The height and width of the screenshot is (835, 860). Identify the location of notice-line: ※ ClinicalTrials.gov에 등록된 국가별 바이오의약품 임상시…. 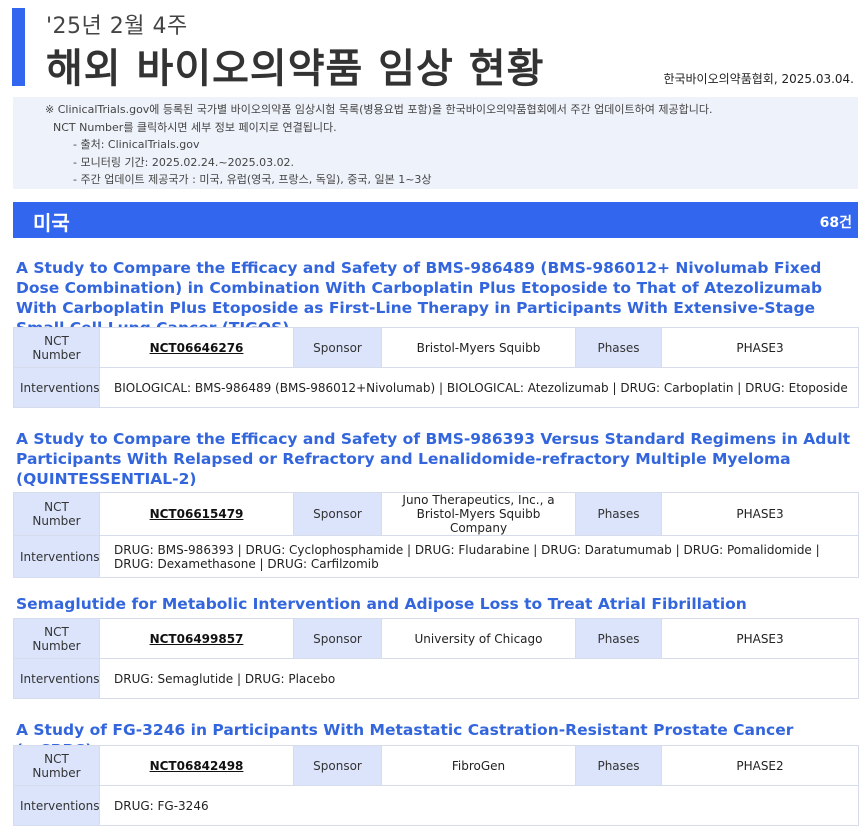
(379, 109).